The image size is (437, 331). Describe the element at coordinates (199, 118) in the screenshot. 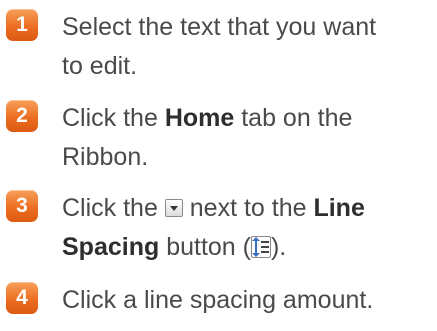

I see `home-tab-label: Home` at that location.